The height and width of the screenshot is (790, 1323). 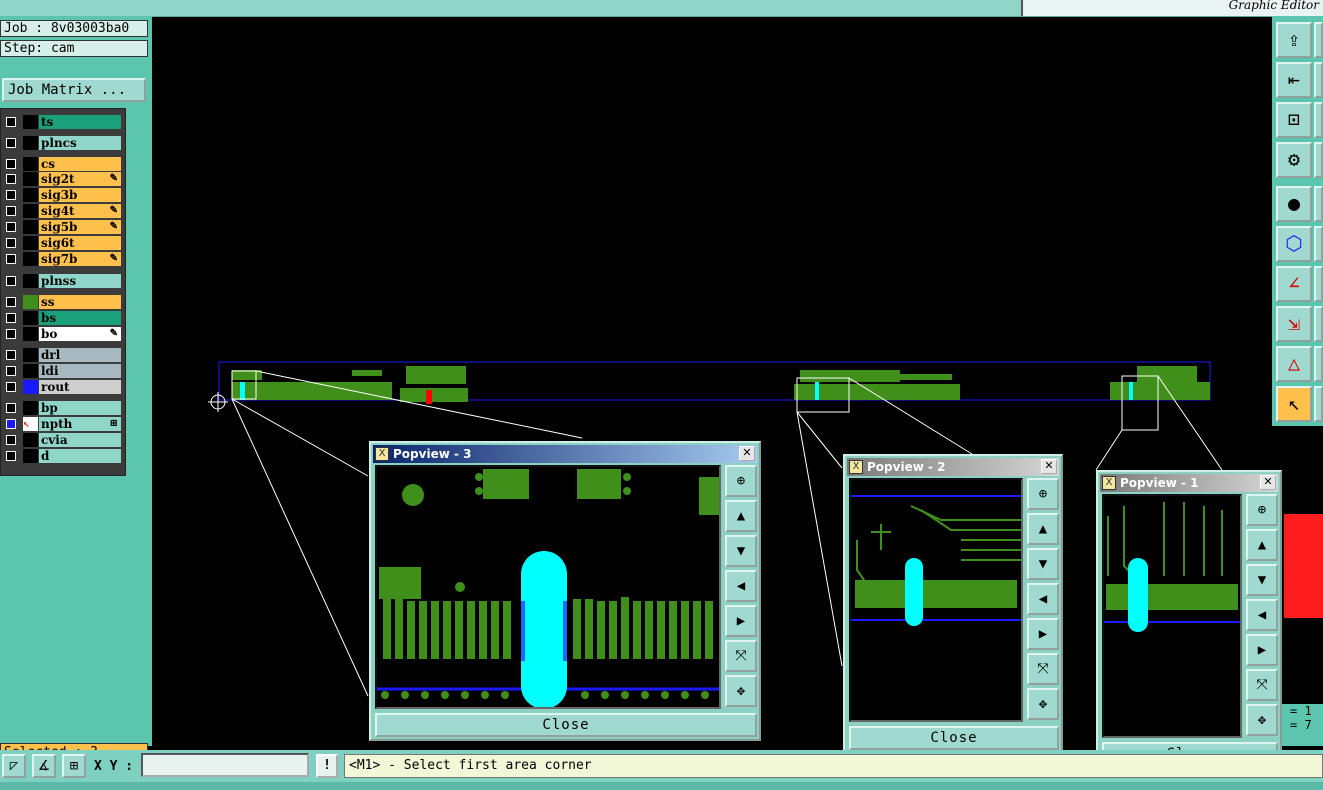 I want to click on measure-icon: ∡, so click(x=44, y=766).